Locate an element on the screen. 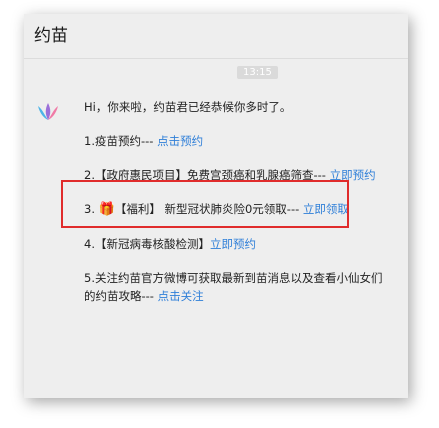  message-timestamp: 13:15 is located at coordinates (257, 72).